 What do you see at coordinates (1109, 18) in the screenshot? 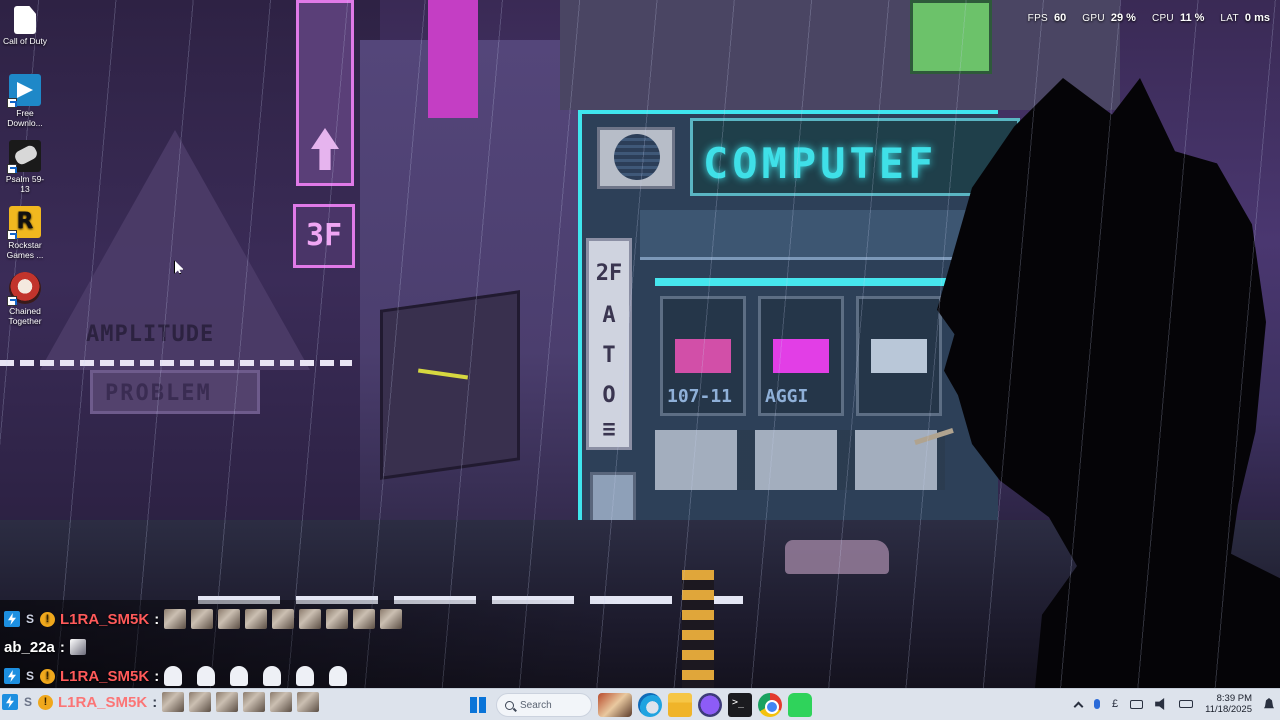
I see `gpu-readout: GPU 29 %` at bounding box center [1109, 18].